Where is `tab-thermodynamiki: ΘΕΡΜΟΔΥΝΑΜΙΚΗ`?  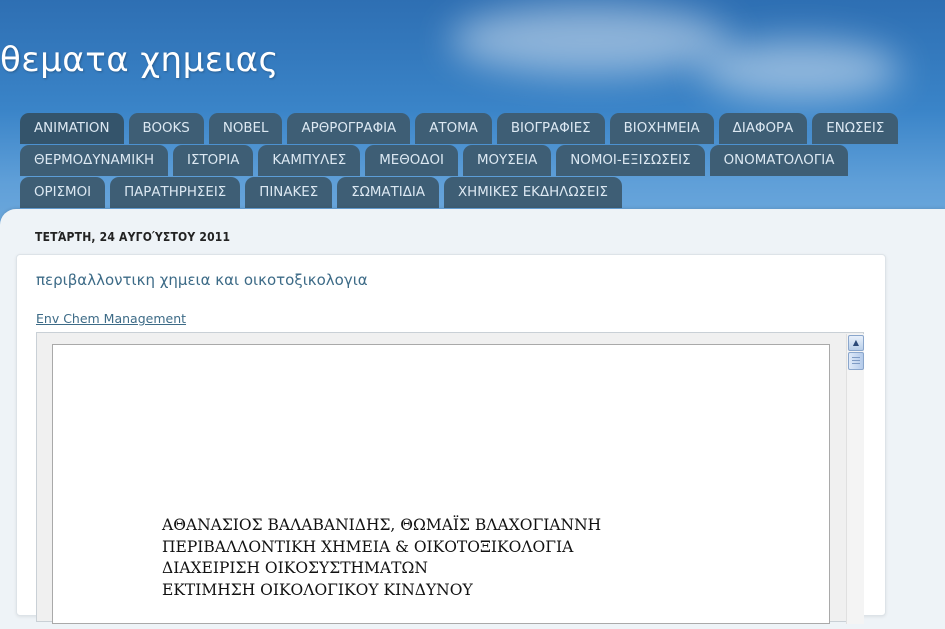
tab-thermodynamiki: ΘΕΡΜΟΔΥΝΑΜΙΚΗ is located at coordinates (94, 160).